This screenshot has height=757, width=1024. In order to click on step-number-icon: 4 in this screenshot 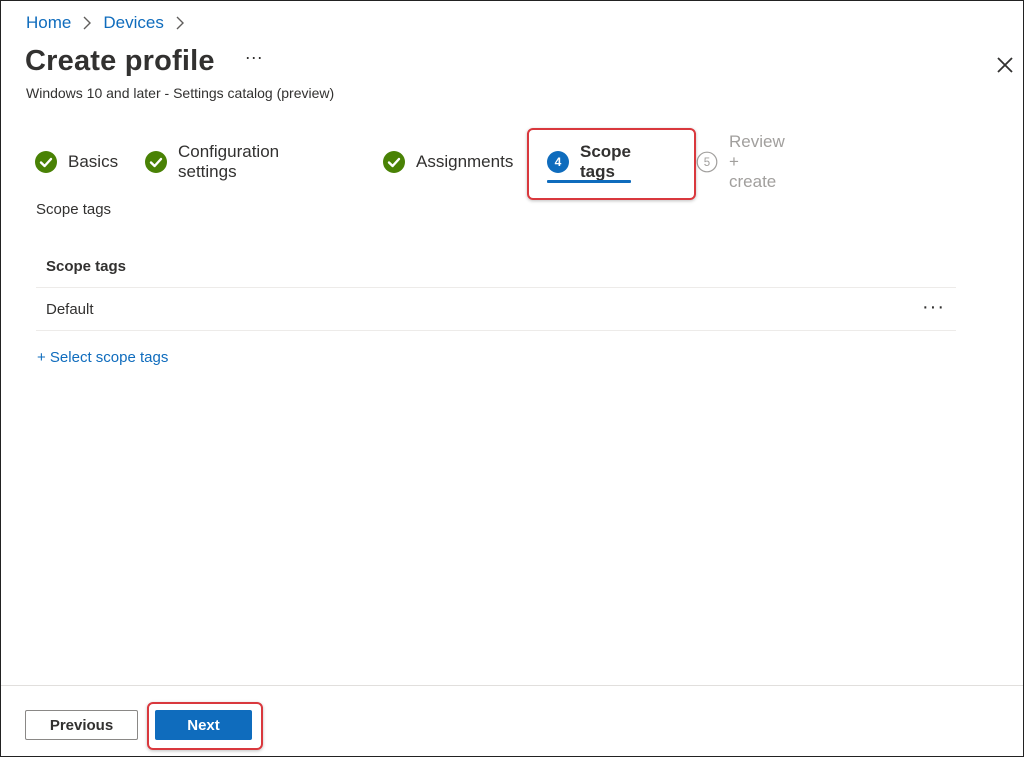, I will do `click(558, 162)`.